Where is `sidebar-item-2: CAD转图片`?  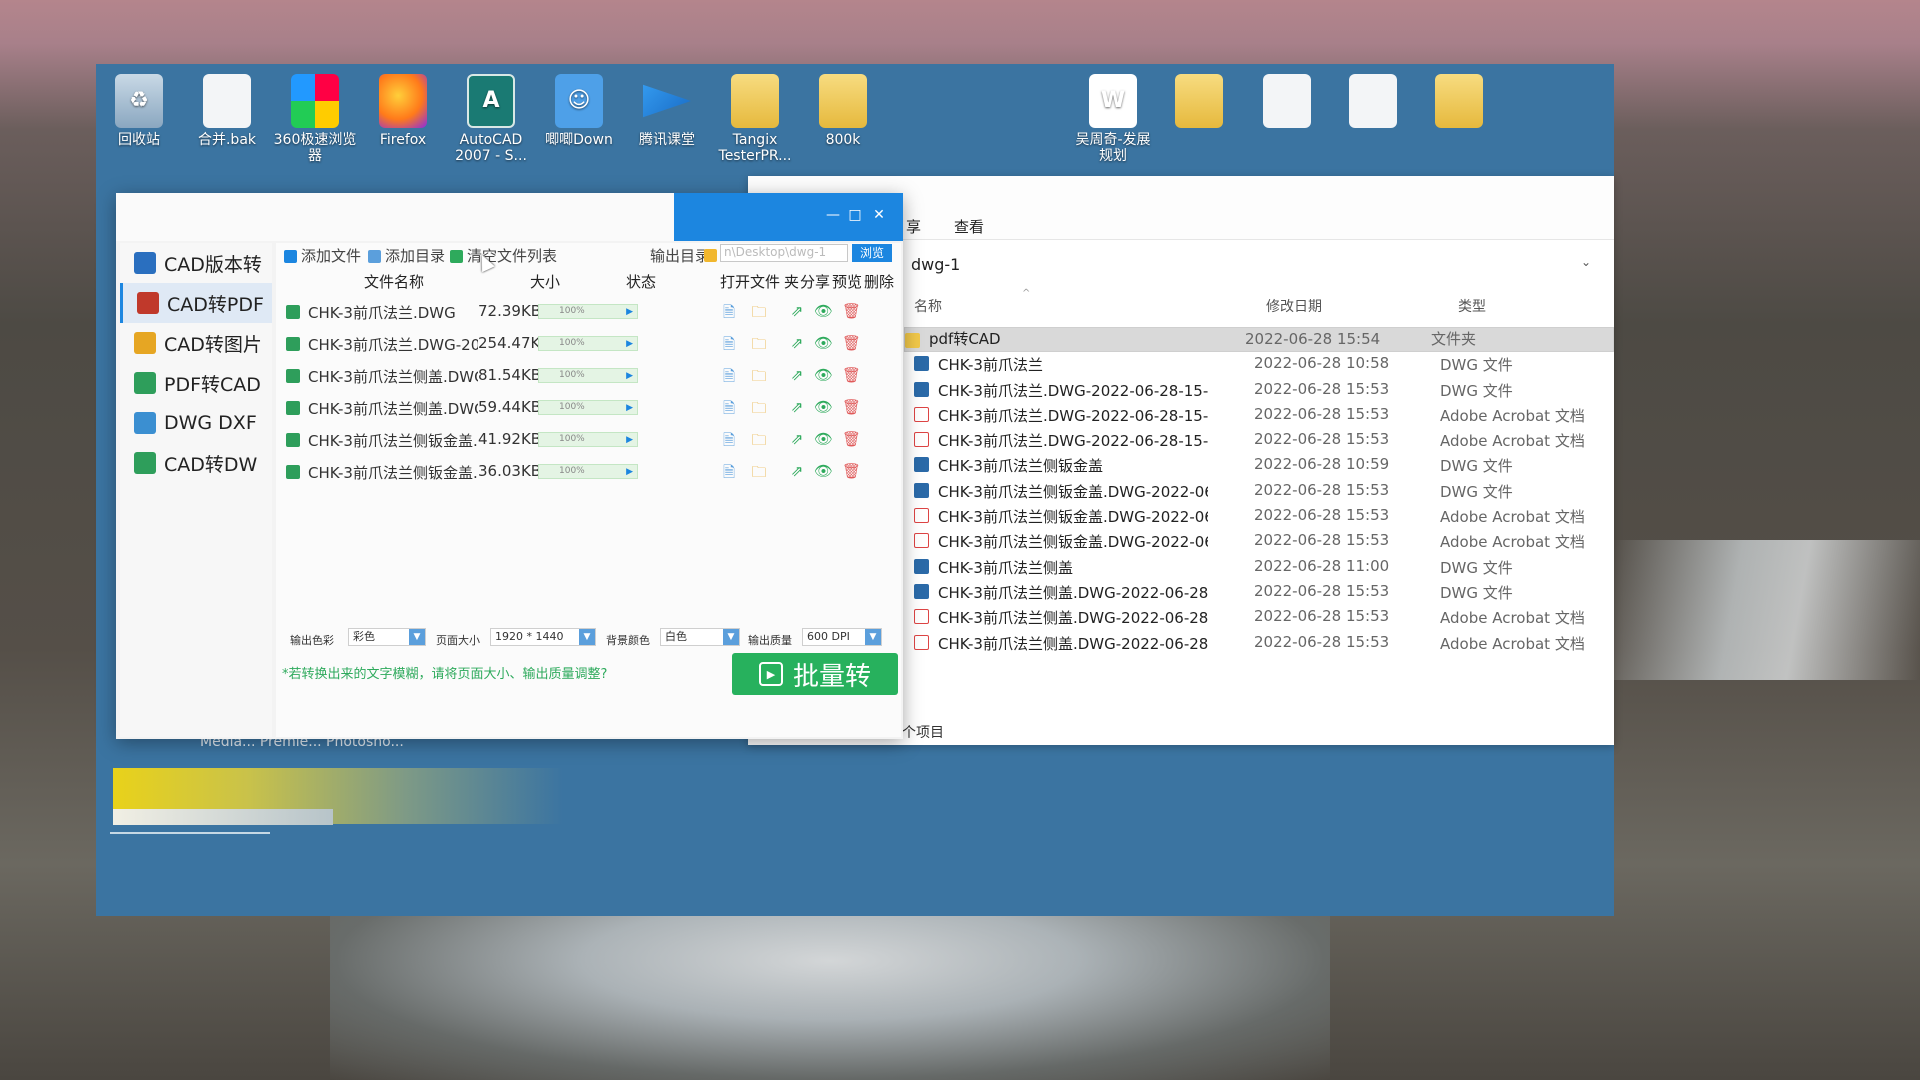 sidebar-item-2: CAD转图片 is located at coordinates (196, 343).